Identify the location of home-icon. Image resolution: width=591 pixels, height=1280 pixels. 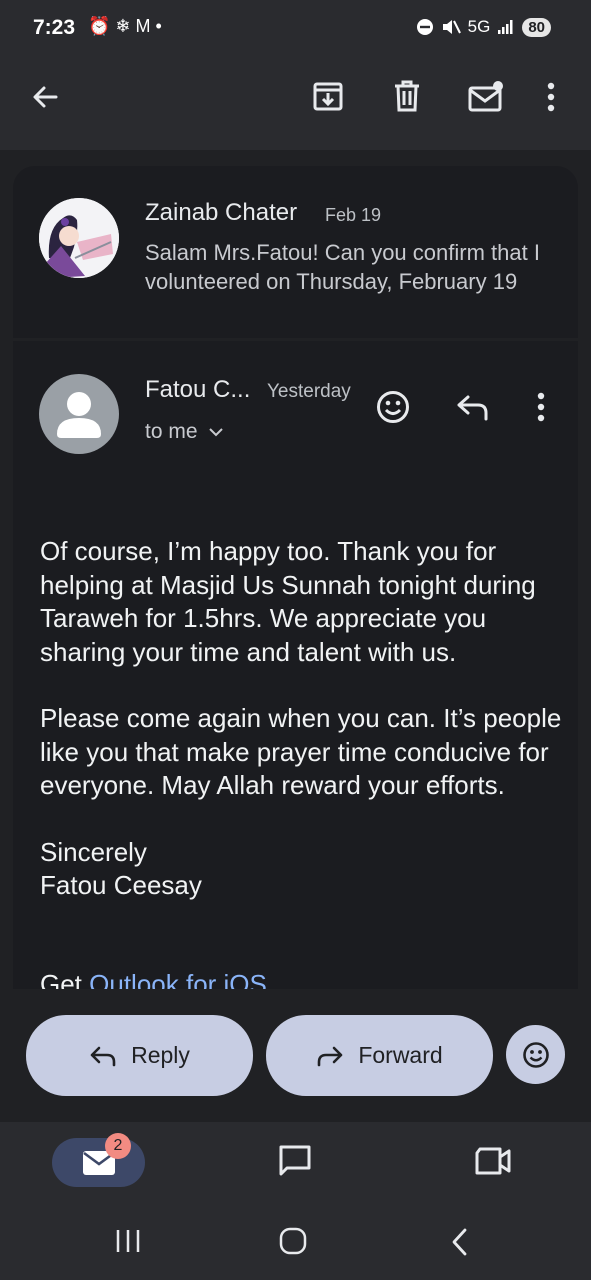
(293, 1241).